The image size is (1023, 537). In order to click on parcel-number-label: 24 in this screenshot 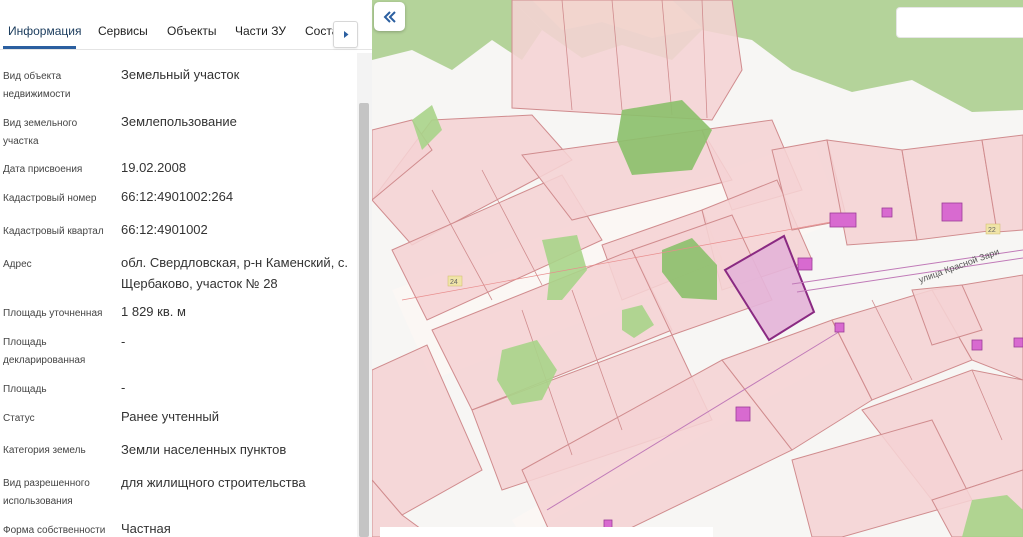, I will do `click(454, 282)`.